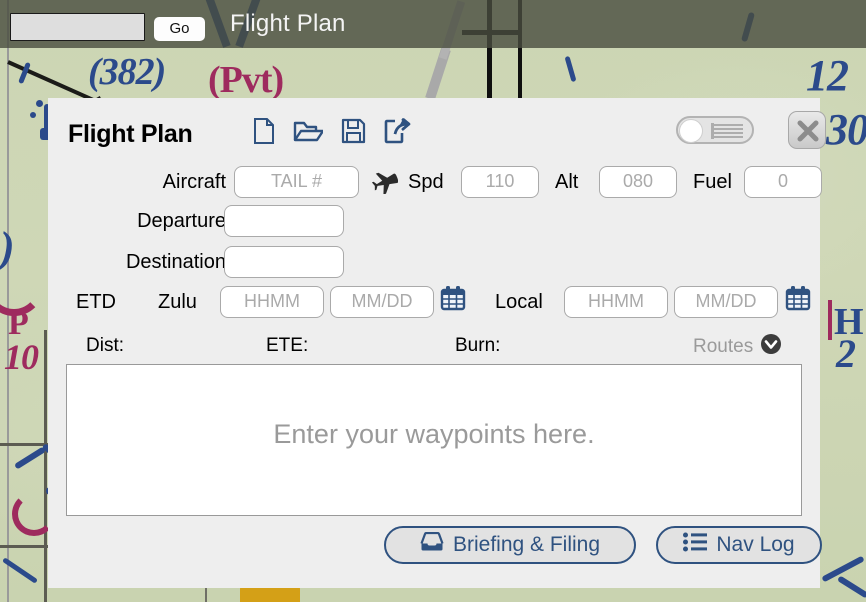 The width and height of the screenshot is (866, 602). I want to click on alt-label: Alt, so click(567, 182).